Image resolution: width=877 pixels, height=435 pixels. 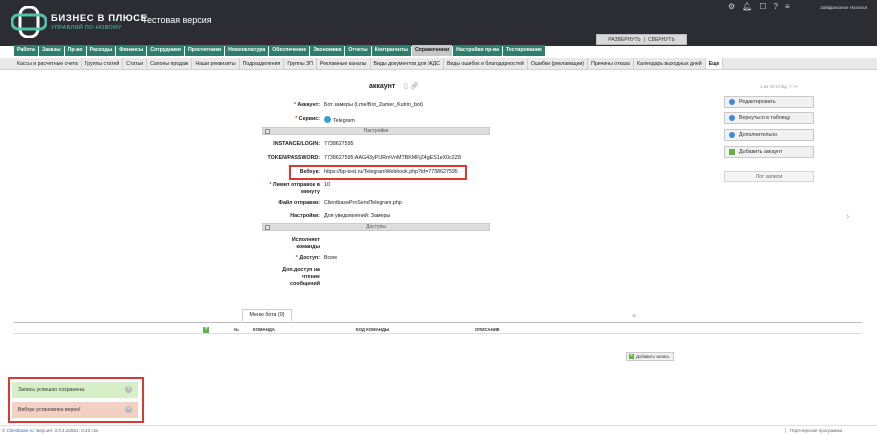 What do you see at coordinates (216, 63) in the screenshot?
I see `subtab-our-details: Наши реквизиты` at bounding box center [216, 63].